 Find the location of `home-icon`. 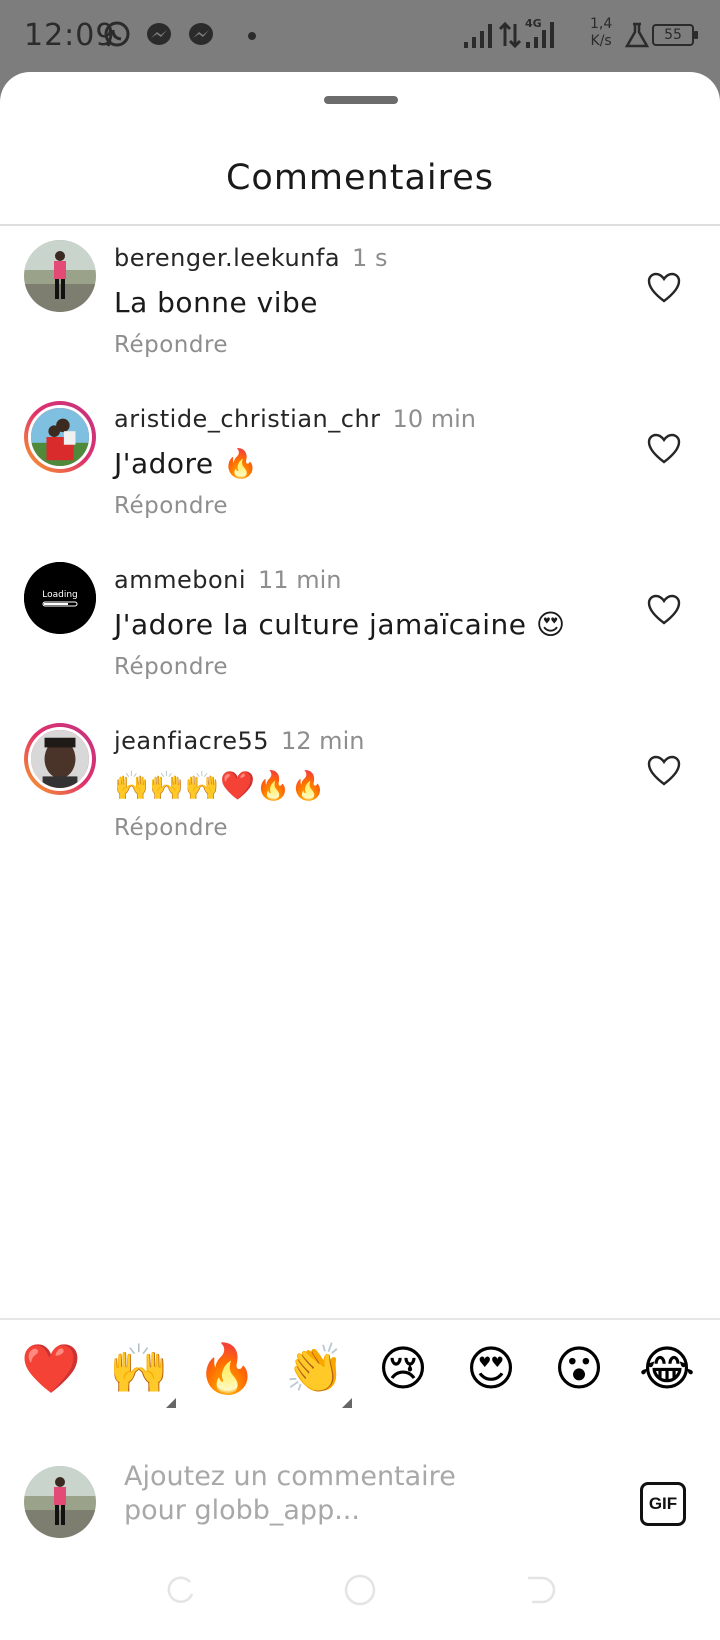

home-icon is located at coordinates (360, 1590).